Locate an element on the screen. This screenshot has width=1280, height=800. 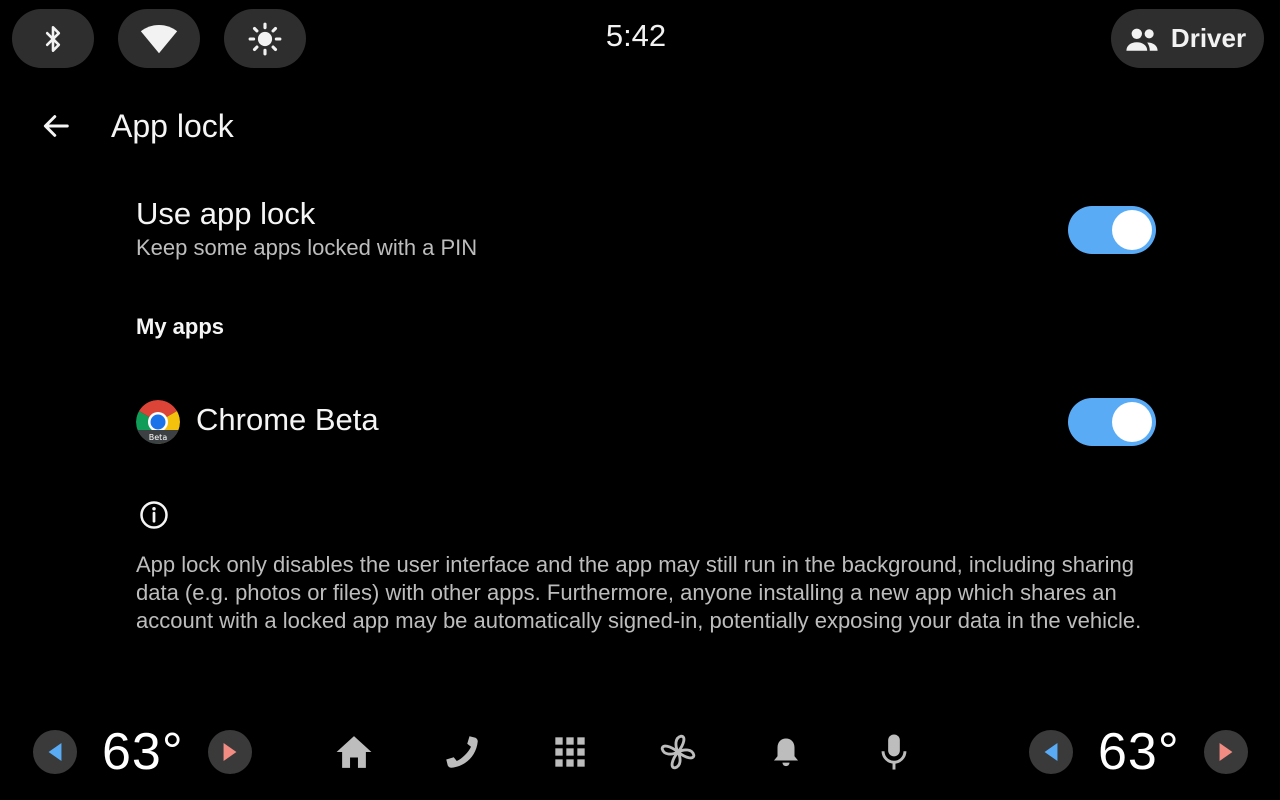
clock: 5:42 is located at coordinates (636, 35).